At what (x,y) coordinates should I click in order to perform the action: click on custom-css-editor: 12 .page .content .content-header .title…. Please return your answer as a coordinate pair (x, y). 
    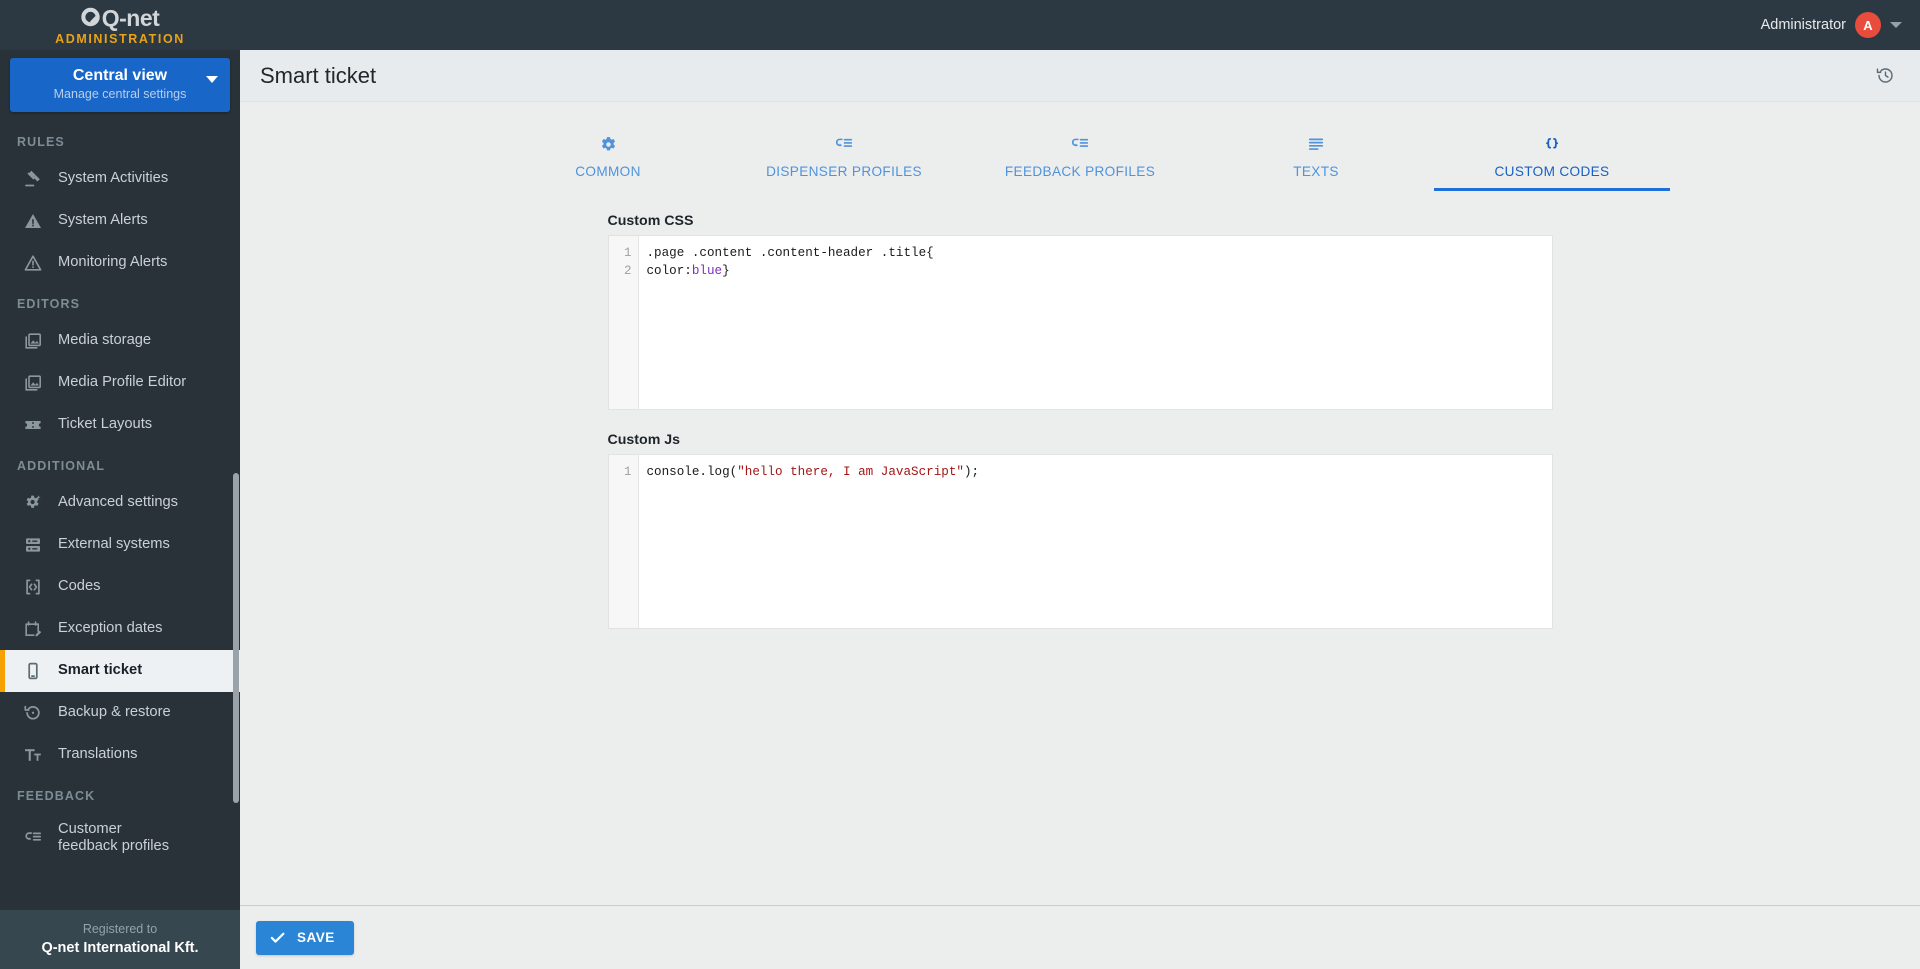
    Looking at the image, I should click on (1080, 322).